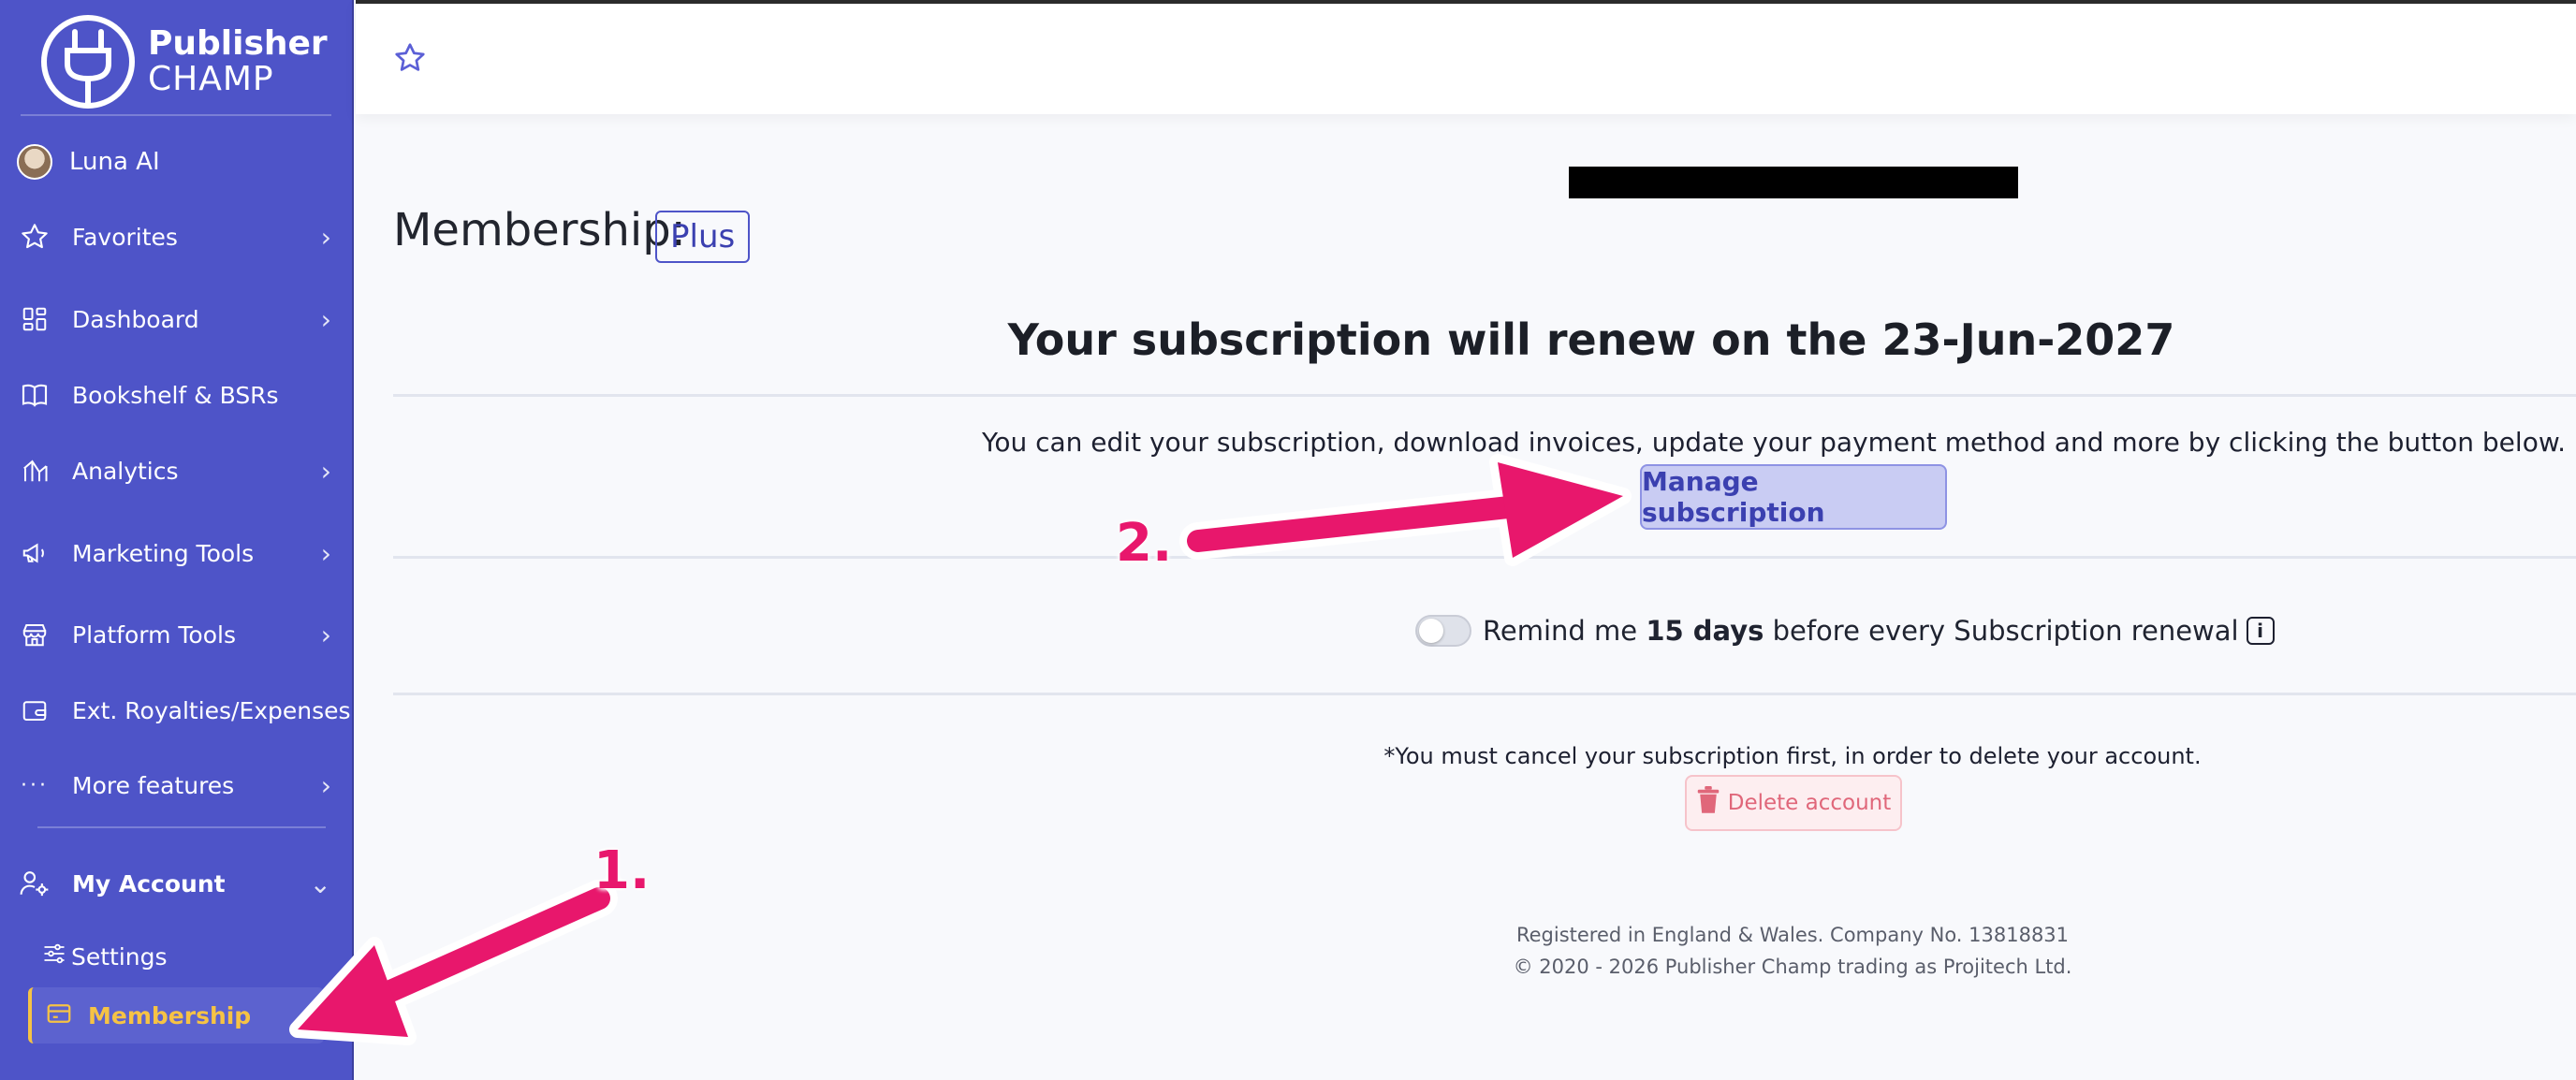  I want to click on wallet-icon, so click(35, 710).